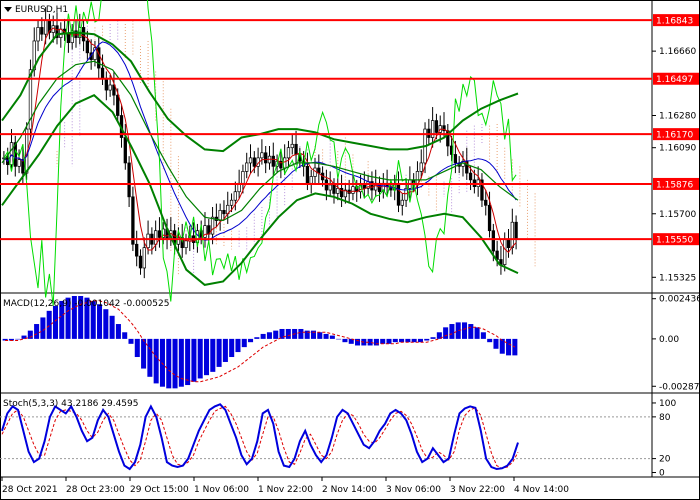 The height and width of the screenshot is (500, 700). Describe the element at coordinates (159, 490) in the screenshot. I see `time-tick-label: 29 Oct 15:00` at that location.